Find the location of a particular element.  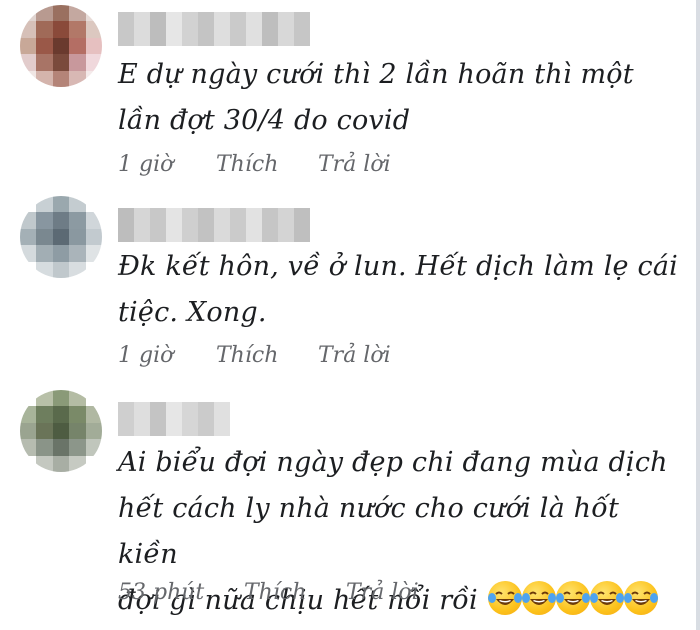

comment-actions: 53 phút Thích Trả lời is located at coordinates (268, 592).